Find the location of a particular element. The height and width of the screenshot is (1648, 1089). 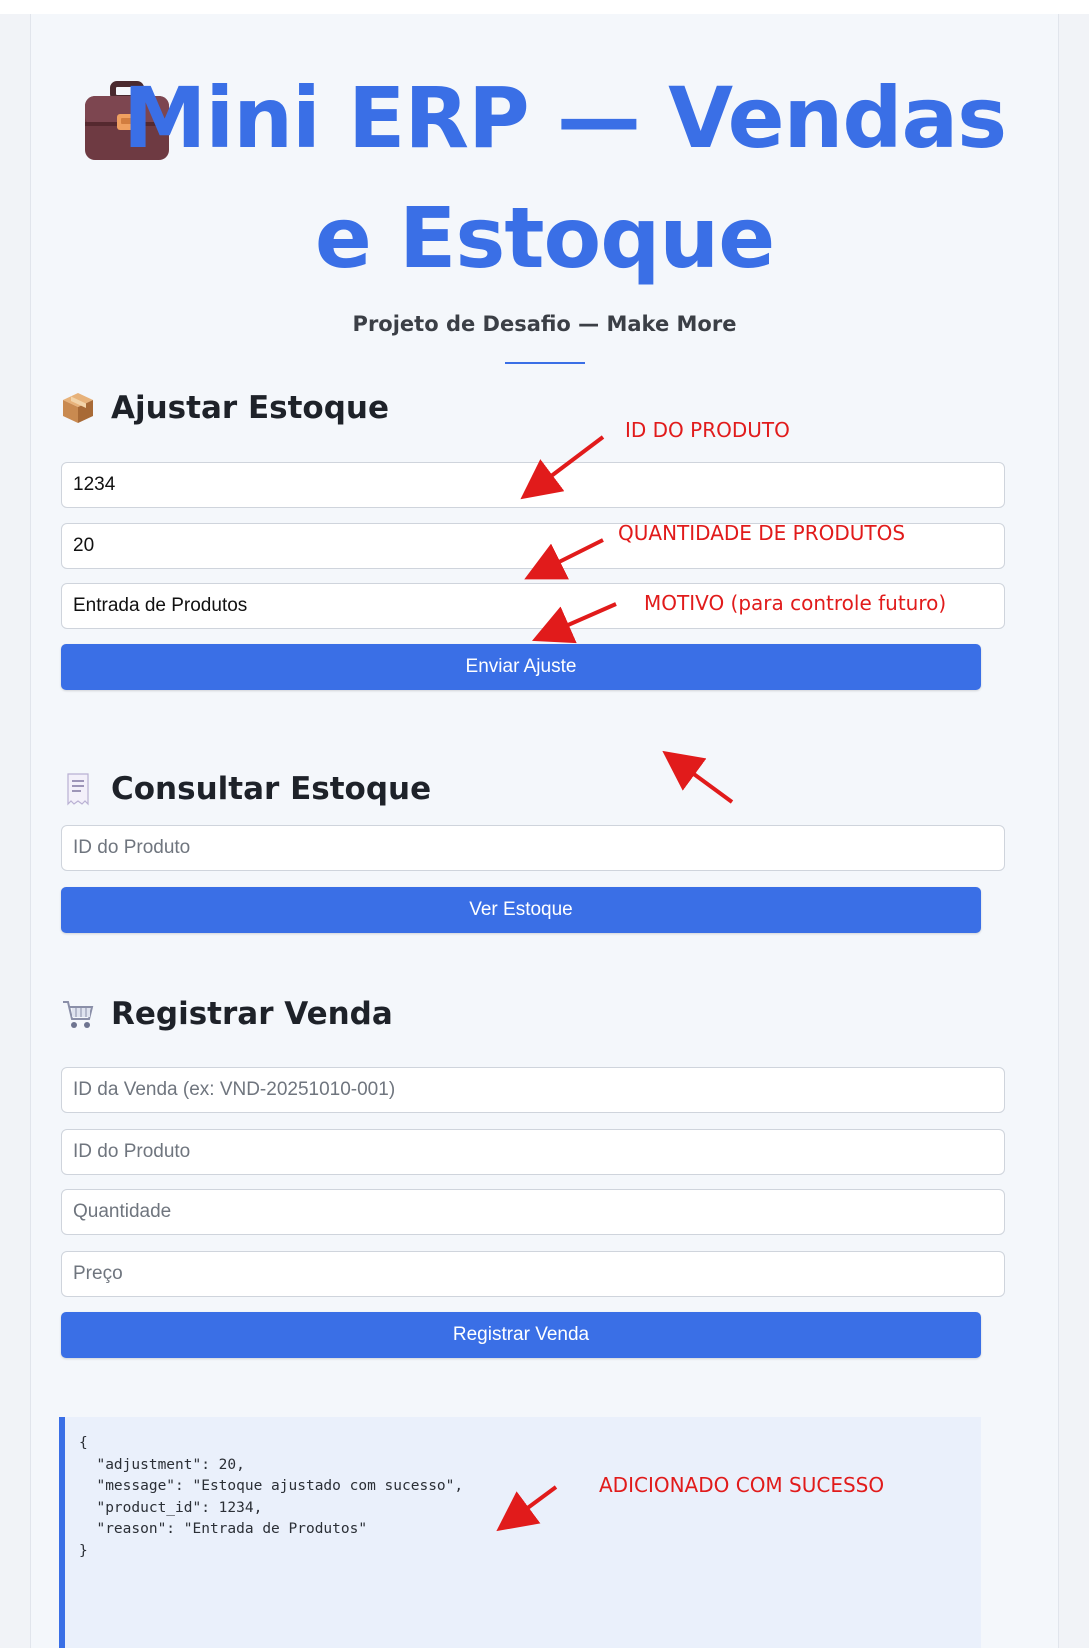

annotation-reason: MOTIVO (para controle futuro) is located at coordinates (795, 603).